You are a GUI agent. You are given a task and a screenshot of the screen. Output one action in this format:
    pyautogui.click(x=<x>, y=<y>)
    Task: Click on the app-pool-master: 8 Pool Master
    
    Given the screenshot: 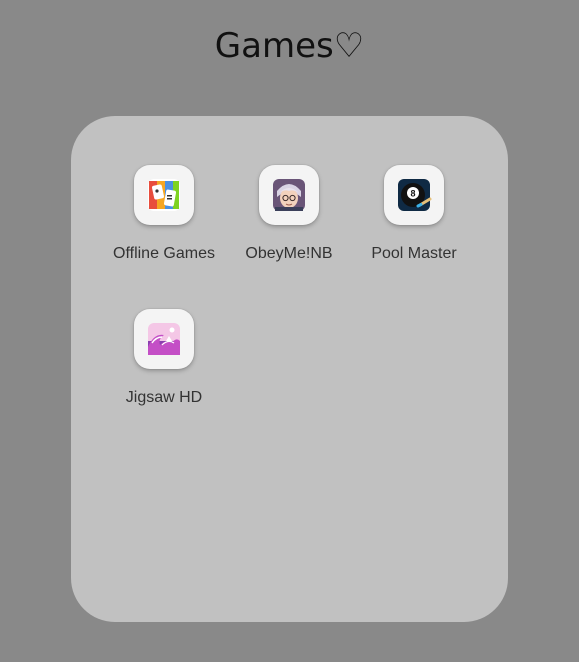 What is the action you would take?
    pyautogui.click(x=414, y=214)
    